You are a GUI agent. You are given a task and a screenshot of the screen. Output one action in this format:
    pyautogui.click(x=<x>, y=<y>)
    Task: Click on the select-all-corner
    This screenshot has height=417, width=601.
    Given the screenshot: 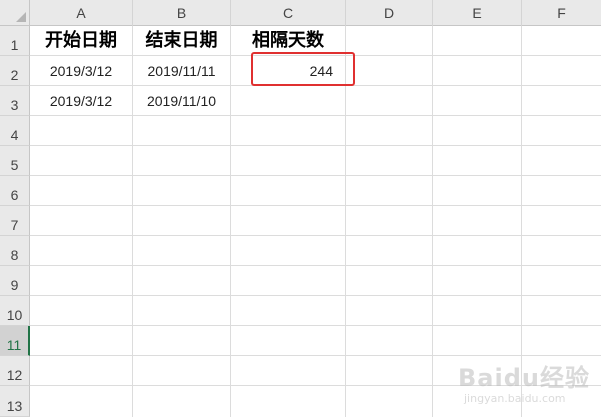 What is the action you would take?
    pyautogui.click(x=15, y=13)
    